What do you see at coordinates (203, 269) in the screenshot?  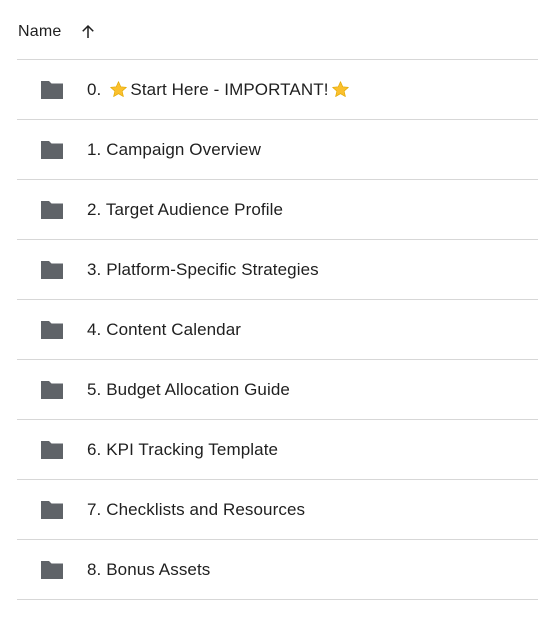 I see `folder-name: 3. Platform-Specific Strategies` at bounding box center [203, 269].